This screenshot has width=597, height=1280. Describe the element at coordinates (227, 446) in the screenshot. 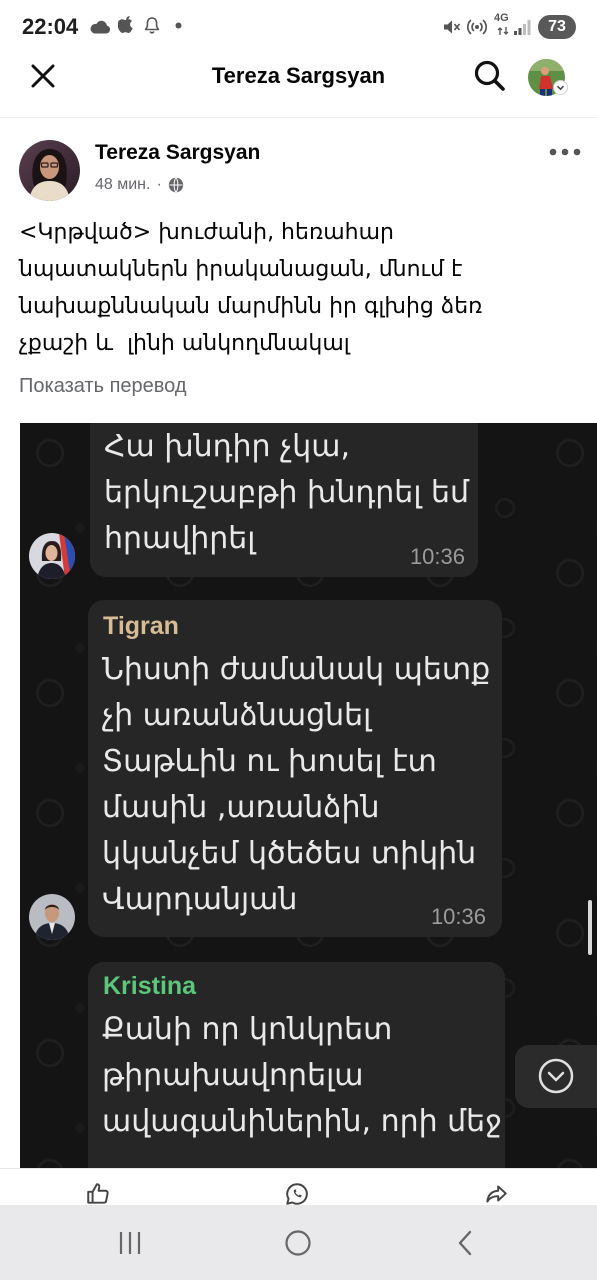

I see `message-line: Հա խնդիր չկա,` at that location.